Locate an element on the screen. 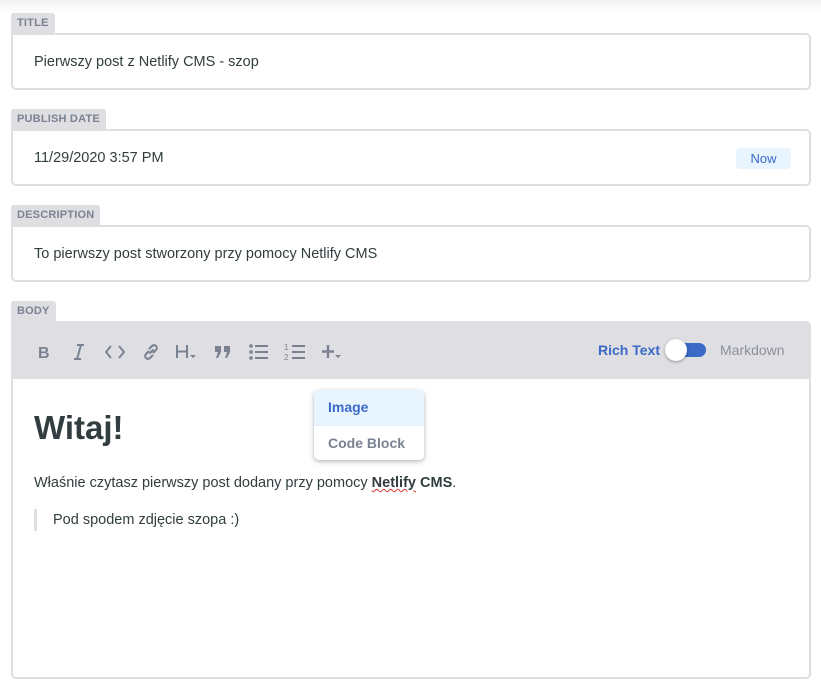 The height and width of the screenshot is (691, 821). rich-text-label: Rich Text is located at coordinates (629, 350).